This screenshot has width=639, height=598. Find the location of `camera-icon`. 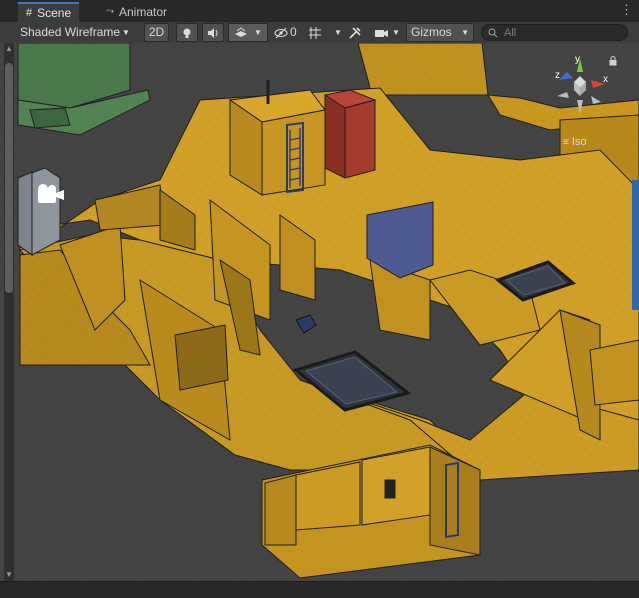

camera-icon is located at coordinates (381, 33).